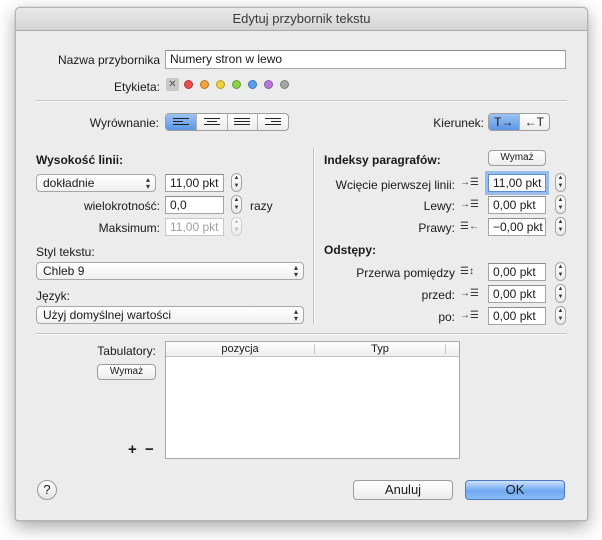 This screenshot has height=540, width=602. What do you see at coordinates (382, 160) in the screenshot?
I see `indents-heading: Indeksy paragrafów:` at bounding box center [382, 160].